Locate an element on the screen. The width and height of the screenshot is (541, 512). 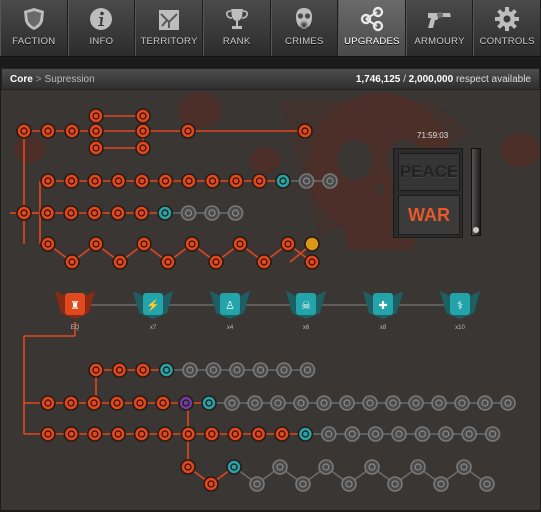
milestone-firstaid-icon: ✚ x8 is located at coordinates (383, 311).